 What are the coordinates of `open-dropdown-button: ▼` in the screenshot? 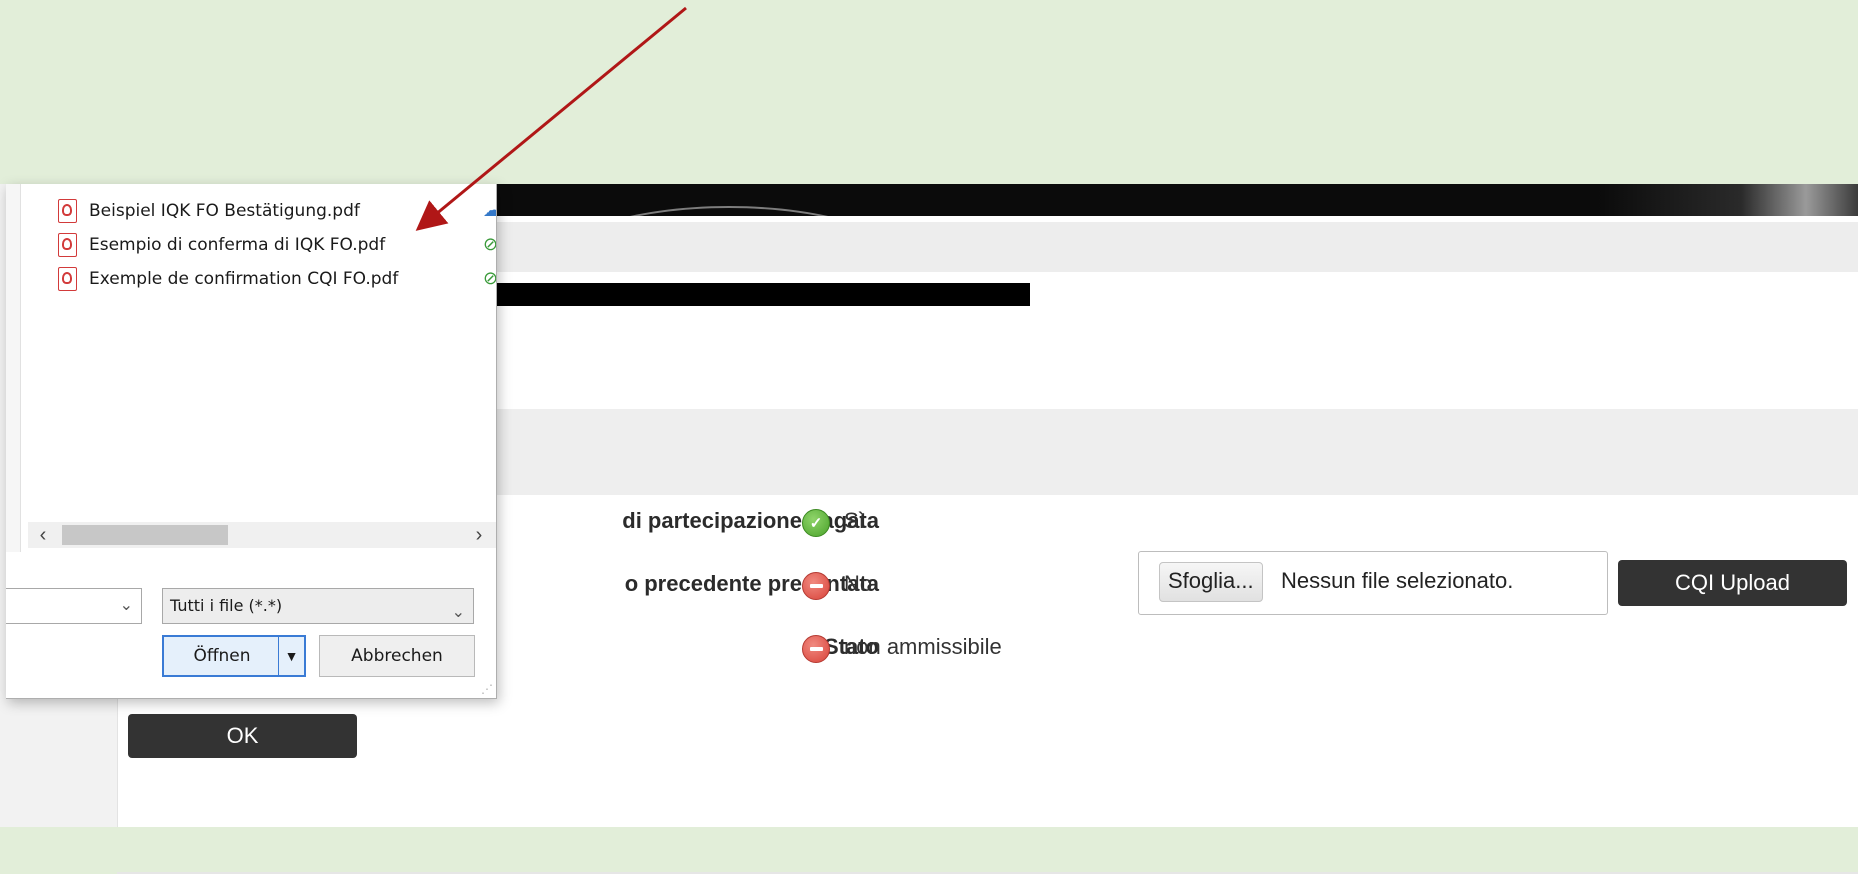 It's located at (292, 656).